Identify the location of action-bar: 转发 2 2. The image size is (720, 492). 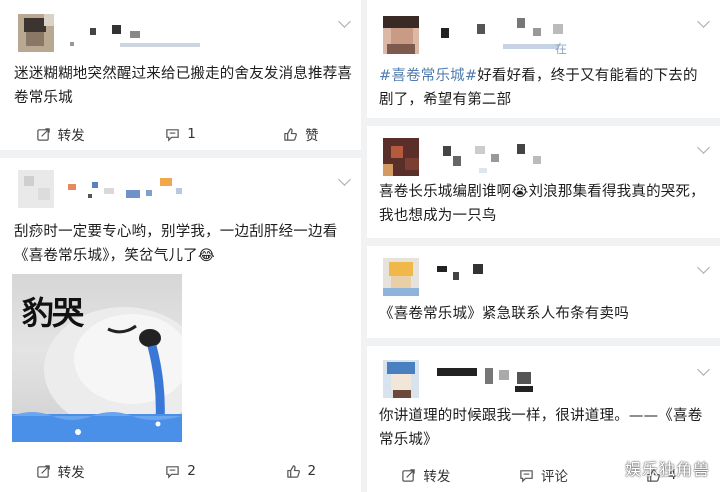
(180, 471).